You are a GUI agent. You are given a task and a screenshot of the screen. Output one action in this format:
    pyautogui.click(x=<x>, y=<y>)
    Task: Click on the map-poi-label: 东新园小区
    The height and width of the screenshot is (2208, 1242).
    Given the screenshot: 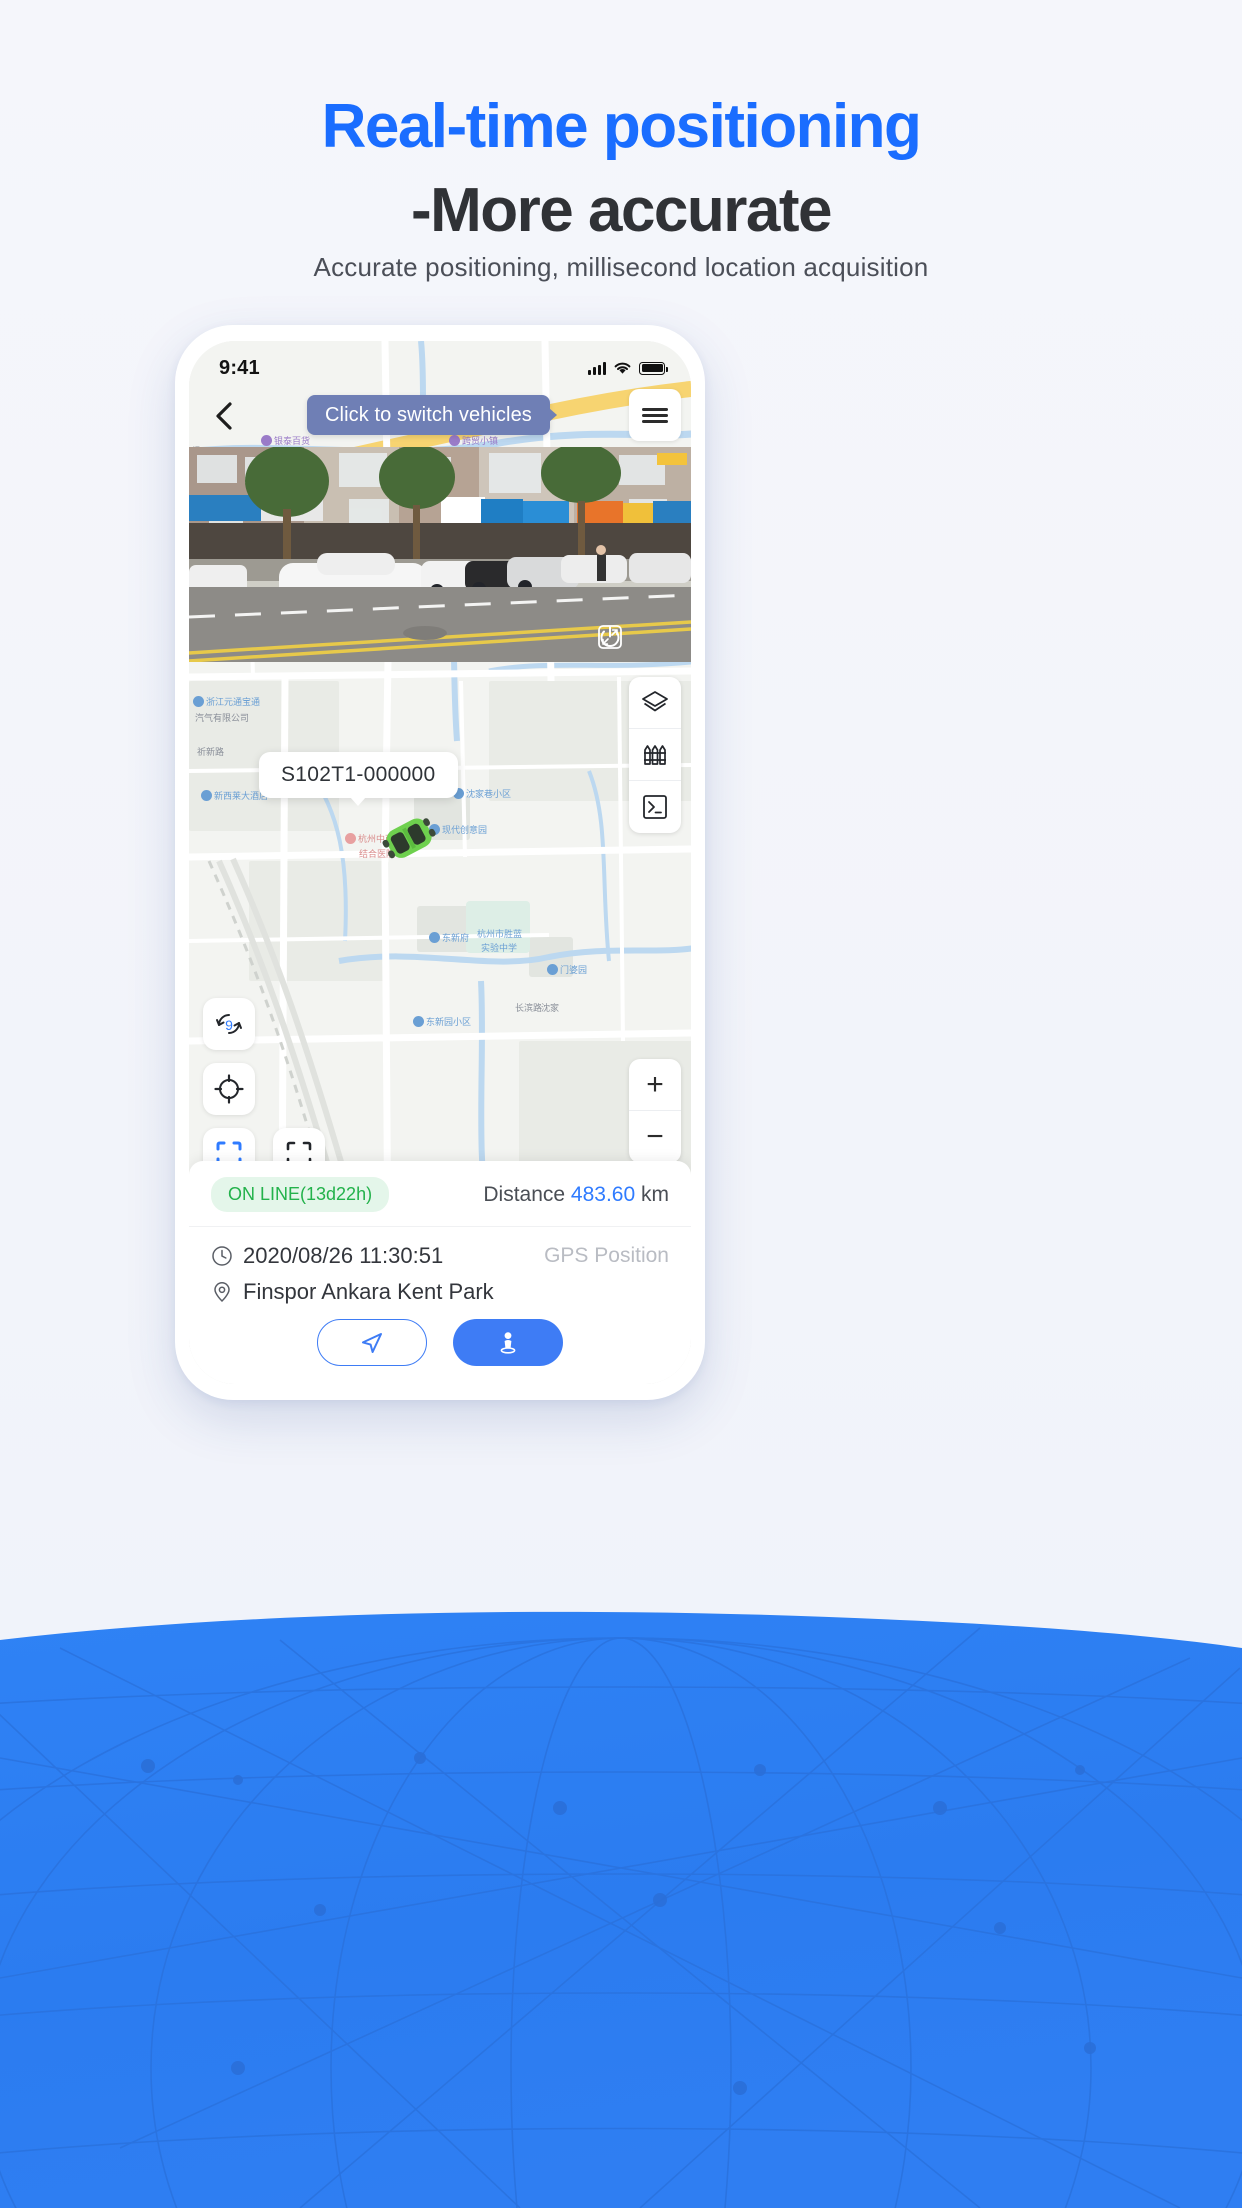 What is the action you would take?
    pyautogui.click(x=442, y=1021)
    